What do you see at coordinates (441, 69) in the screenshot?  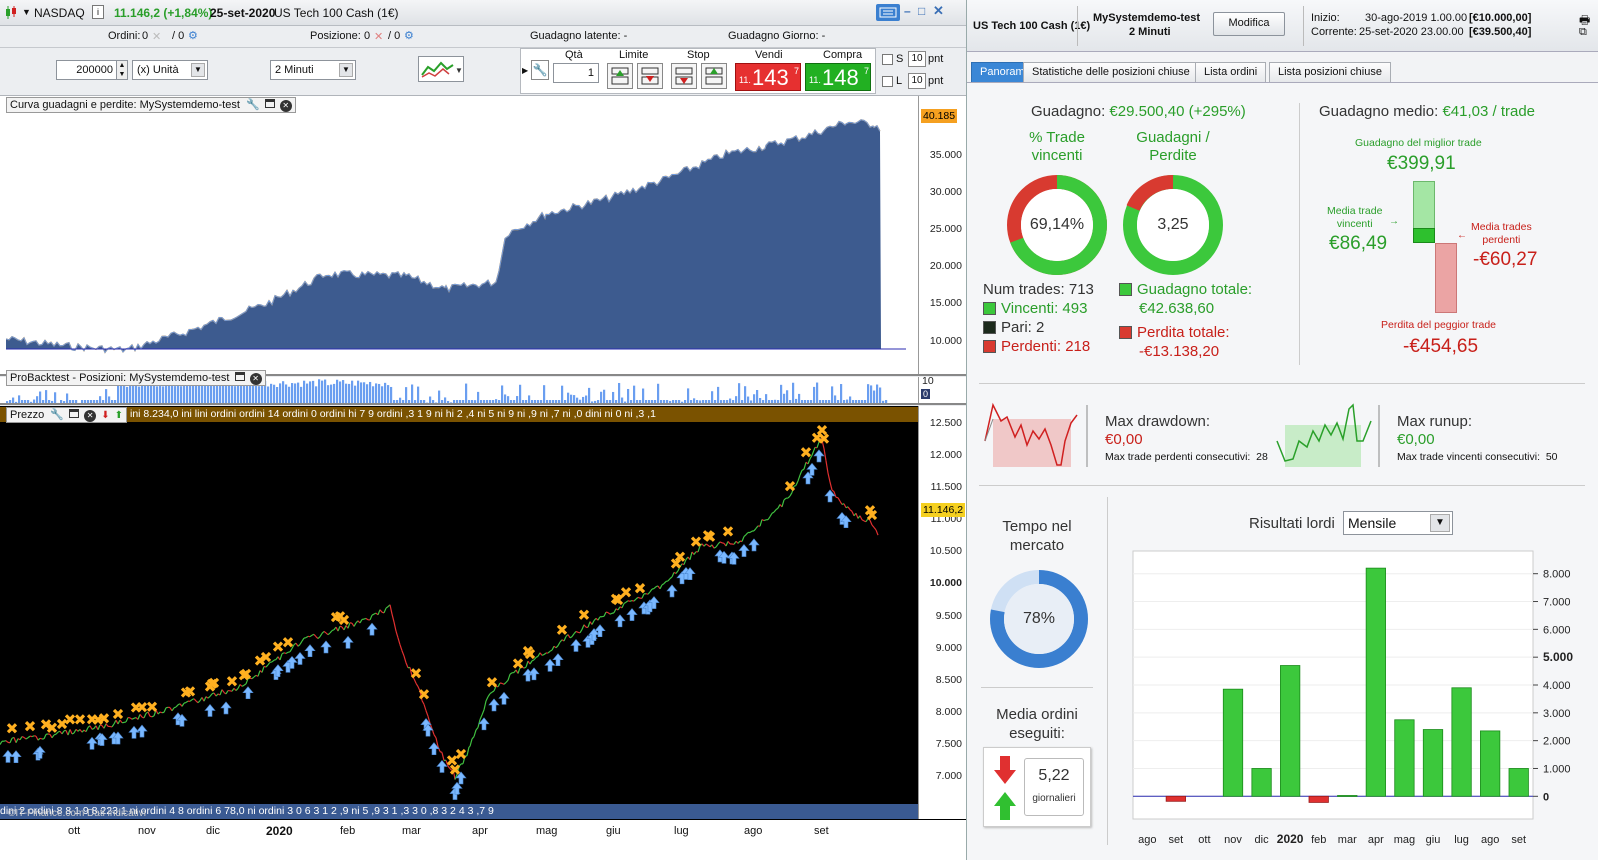 I see `chart-type-icon: ▼` at bounding box center [441, 69].